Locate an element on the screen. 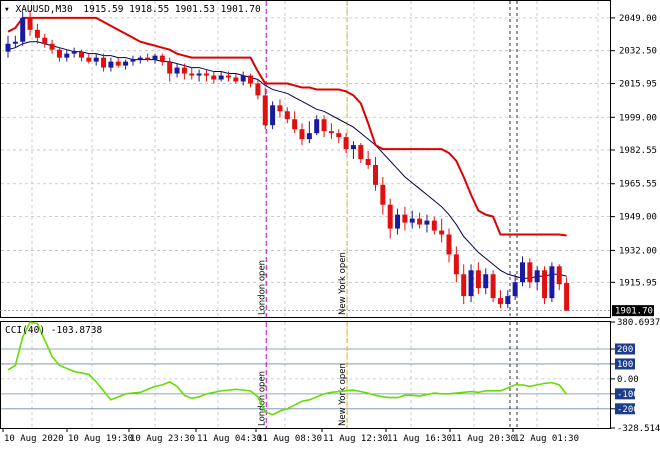 Image resolution: width=660 pixels, height=450 pixels. cci-session-label: New York open is located at coordinates (343, 394).